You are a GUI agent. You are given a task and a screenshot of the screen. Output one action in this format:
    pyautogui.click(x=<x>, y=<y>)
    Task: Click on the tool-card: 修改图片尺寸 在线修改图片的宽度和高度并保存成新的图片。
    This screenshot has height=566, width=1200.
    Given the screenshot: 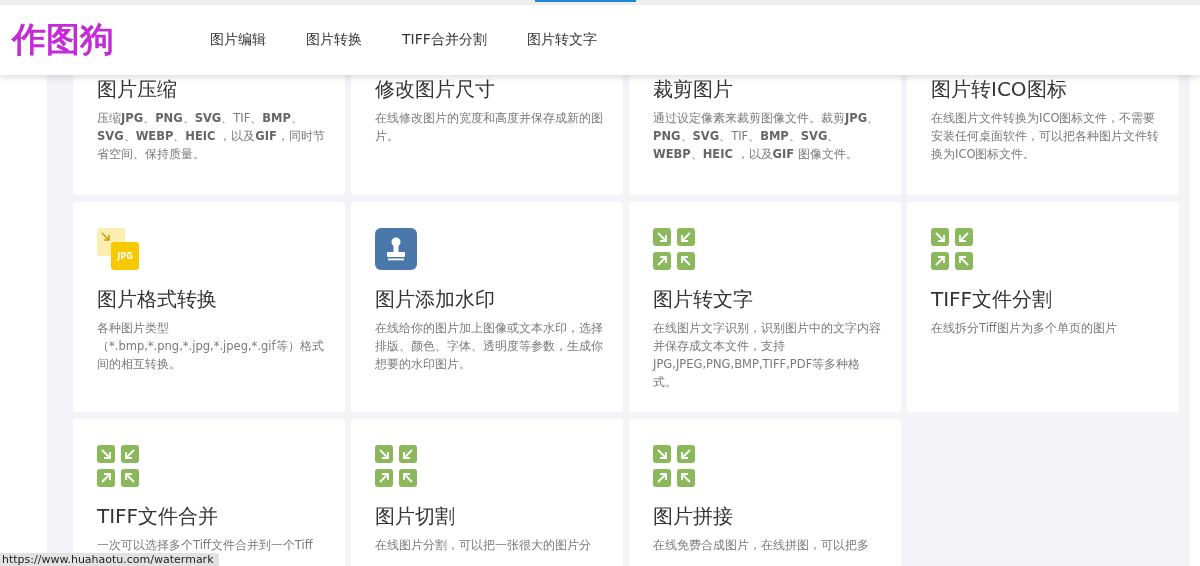 What is the action you would take?
    pyautogui.click(x=487, y=135)
    